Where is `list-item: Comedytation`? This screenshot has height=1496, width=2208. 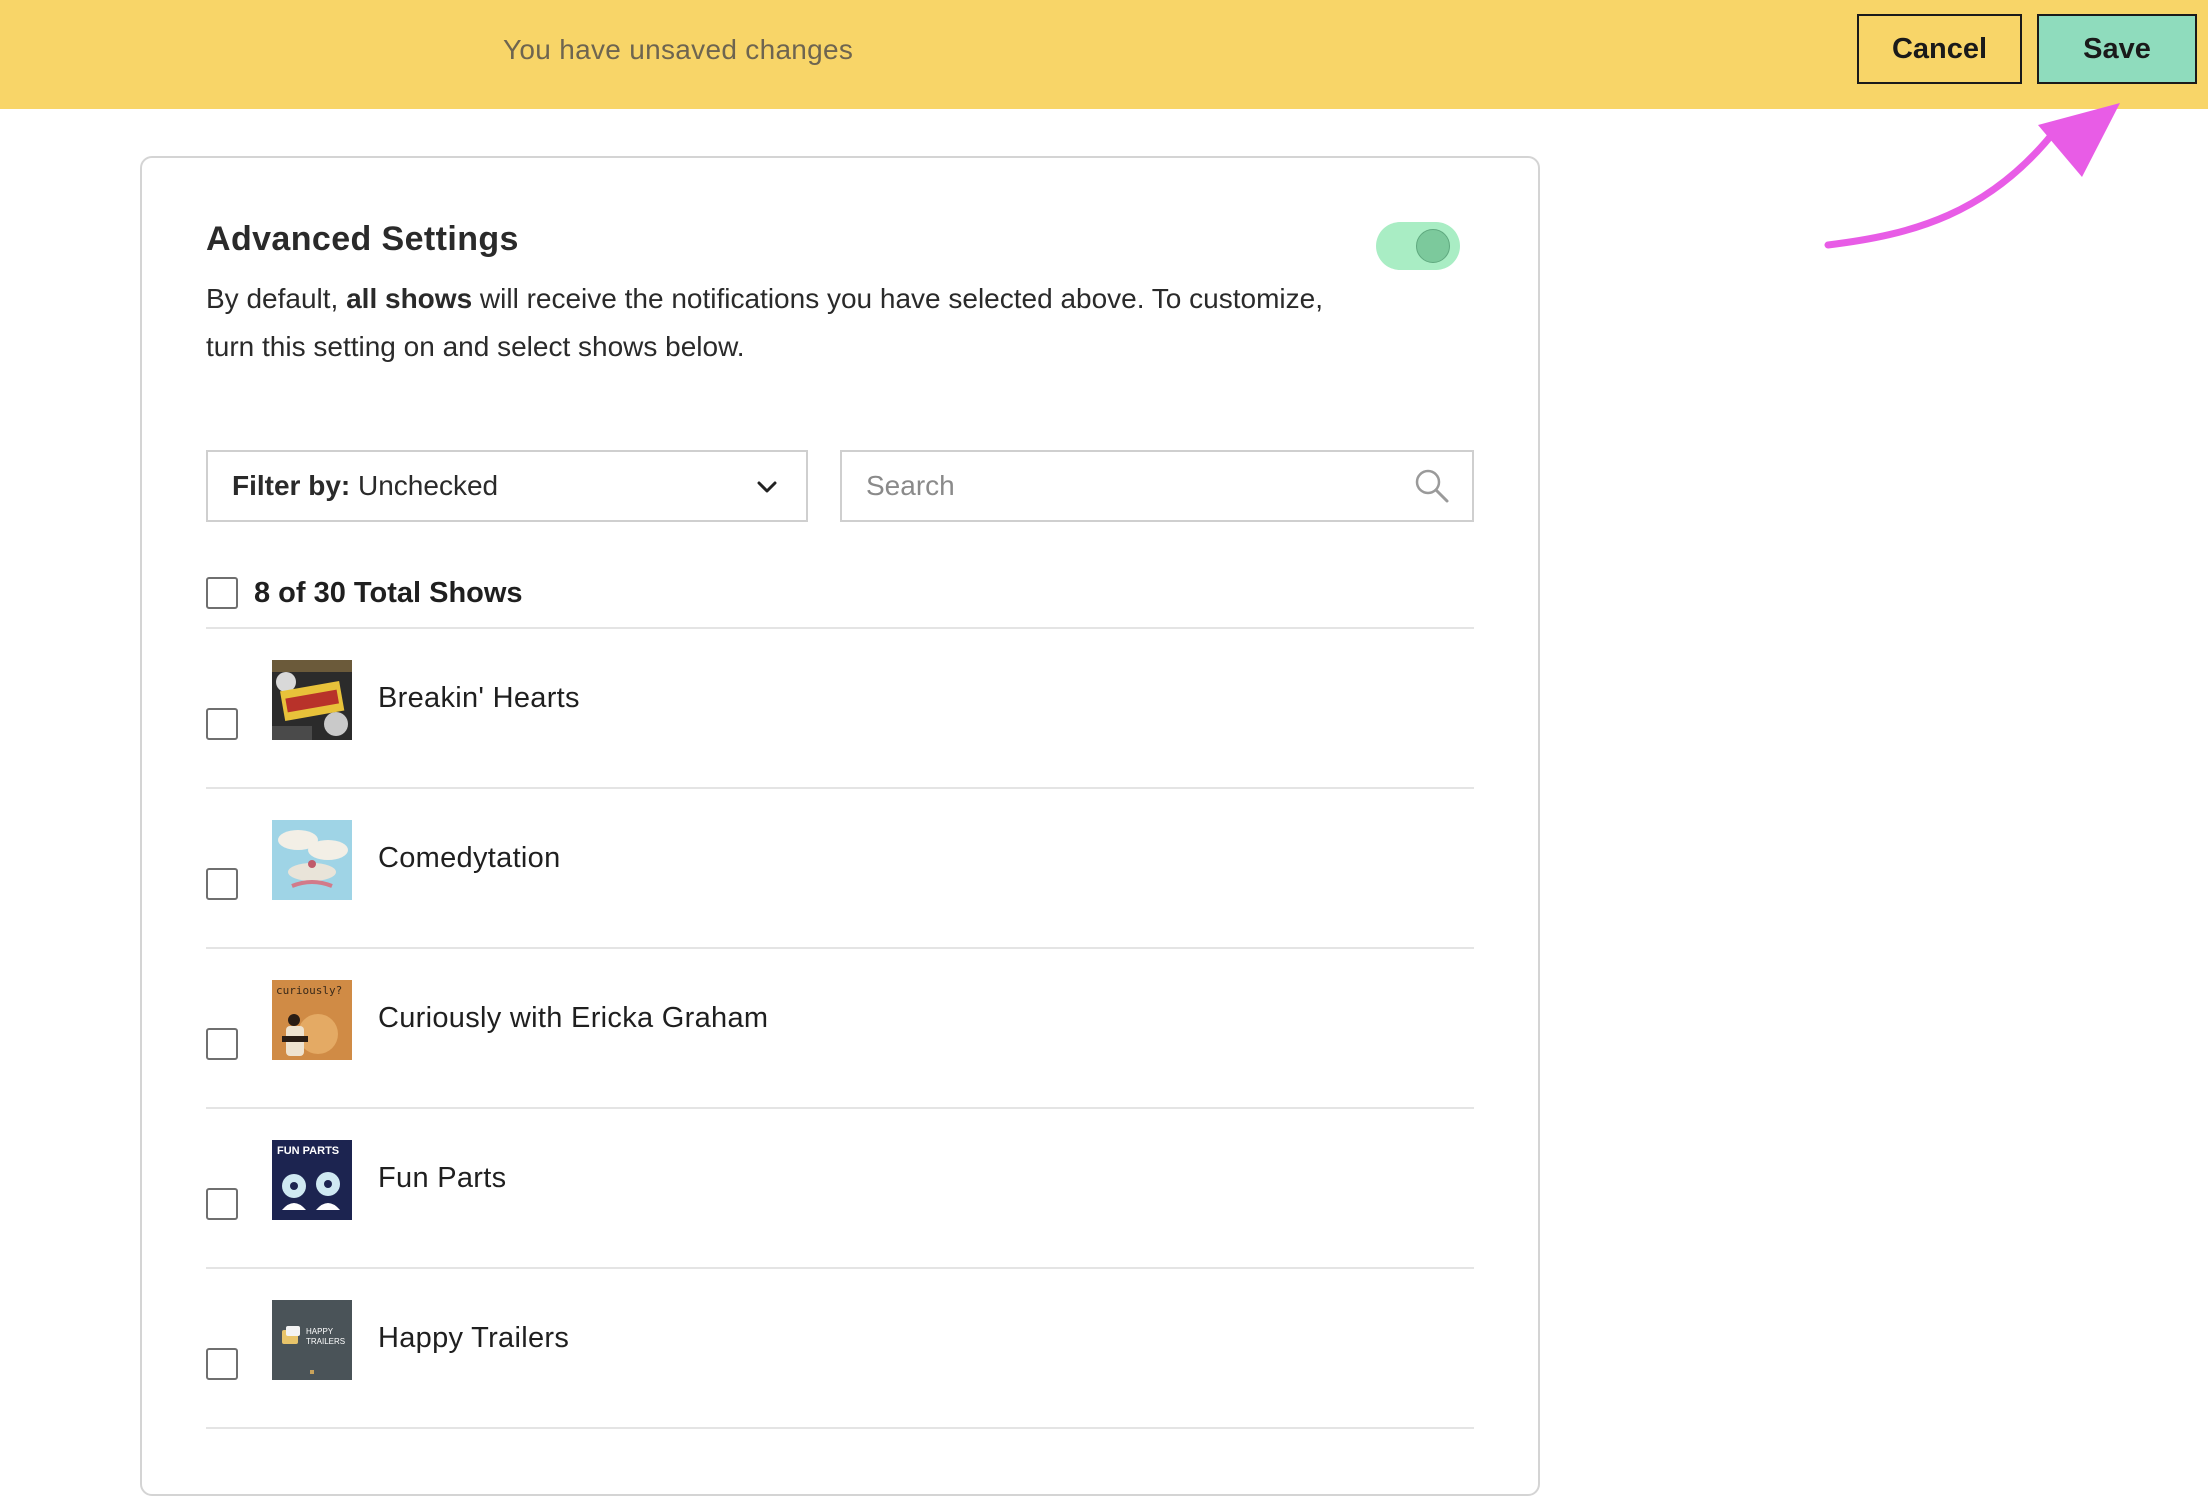
list-item: Comedytation is located at coordinates (840, 868).